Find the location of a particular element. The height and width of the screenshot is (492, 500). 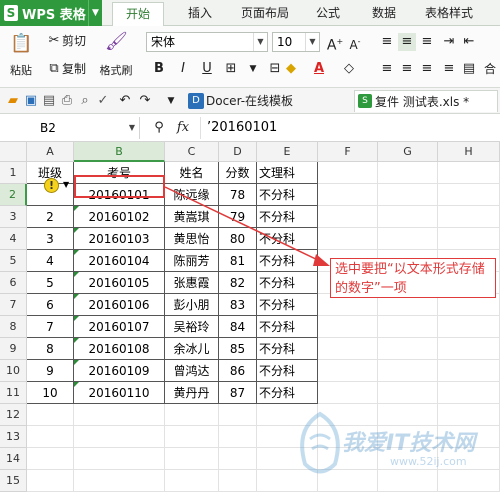

watermark-logo-icon is located at coordinates (320, 442).